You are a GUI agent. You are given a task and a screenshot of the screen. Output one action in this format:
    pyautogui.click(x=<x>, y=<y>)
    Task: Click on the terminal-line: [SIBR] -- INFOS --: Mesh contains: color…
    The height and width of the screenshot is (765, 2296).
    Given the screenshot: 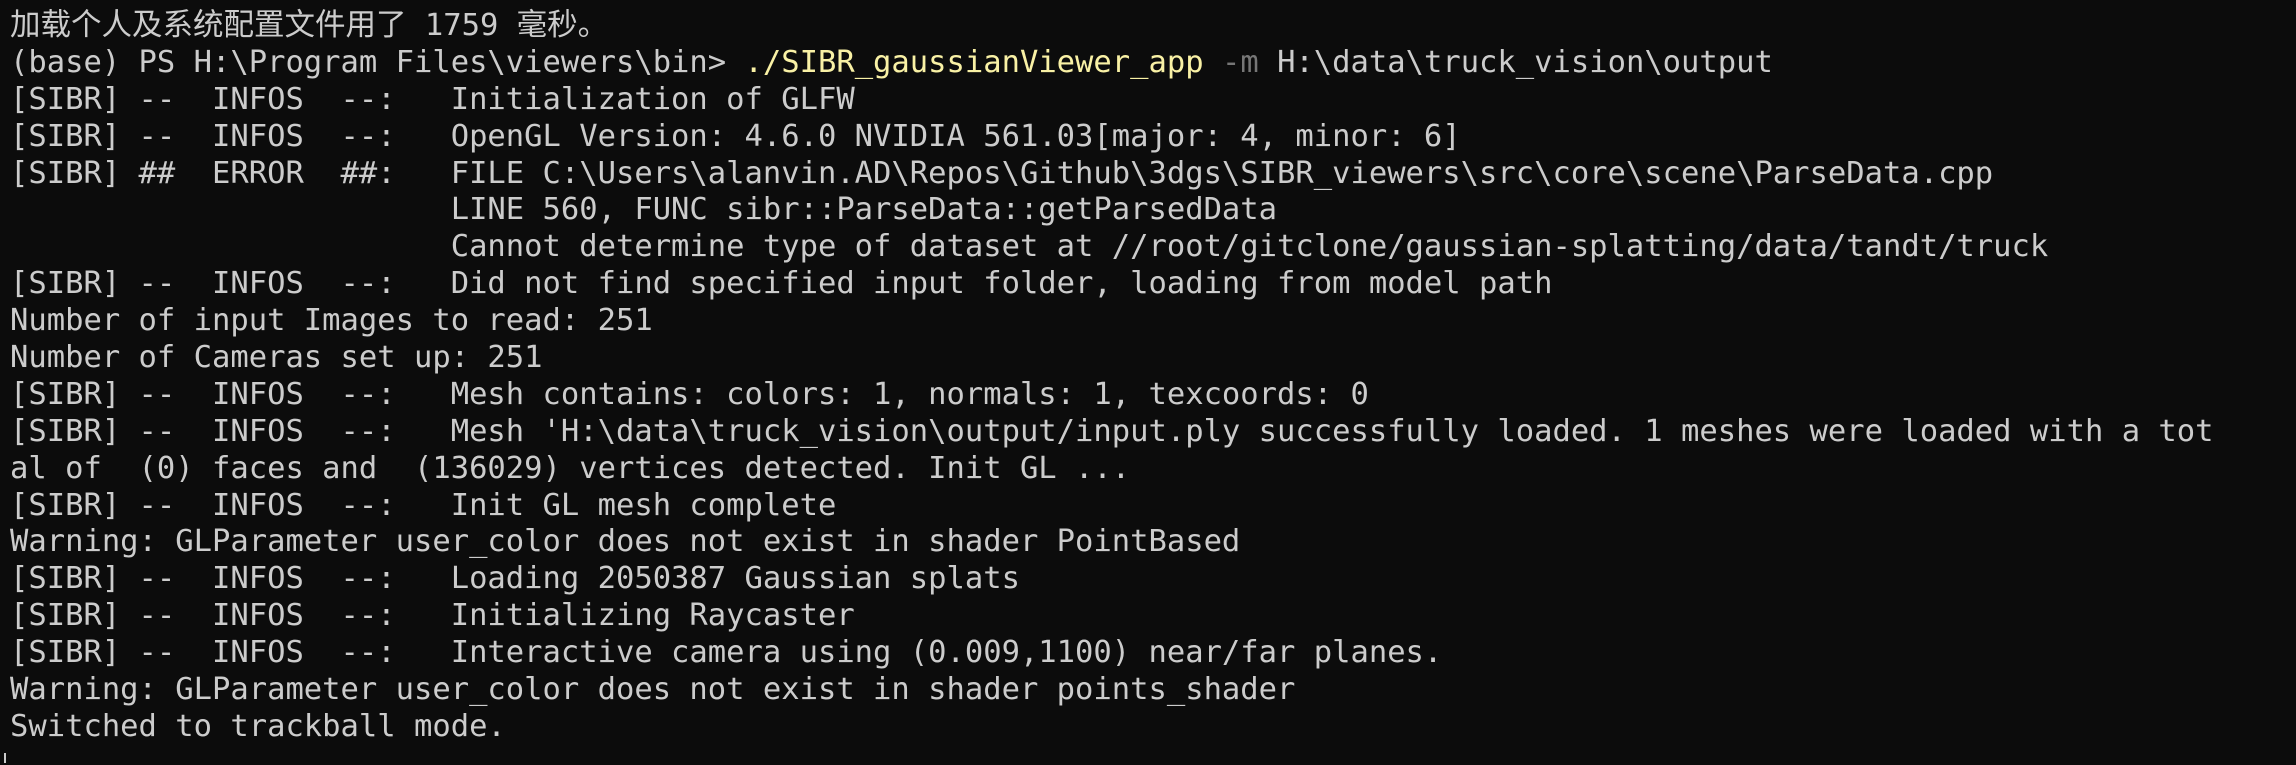 What is the action you would take?
    pyautogui.click(x=689, y=394)
    